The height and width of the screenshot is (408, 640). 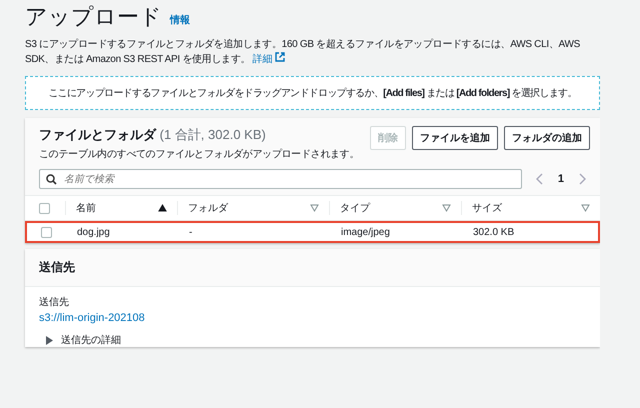 What do you see at coordinates (93, 17) in the screenshot?
I see `page-title: アップロード` at bounding box center [93, 17].